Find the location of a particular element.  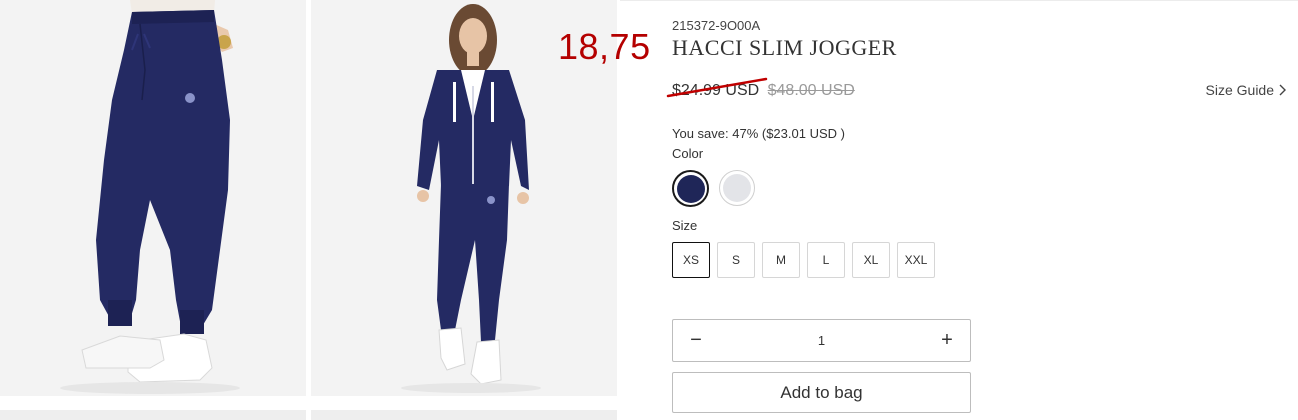

size-option-xl: XL is located at coordinates (871, 260).